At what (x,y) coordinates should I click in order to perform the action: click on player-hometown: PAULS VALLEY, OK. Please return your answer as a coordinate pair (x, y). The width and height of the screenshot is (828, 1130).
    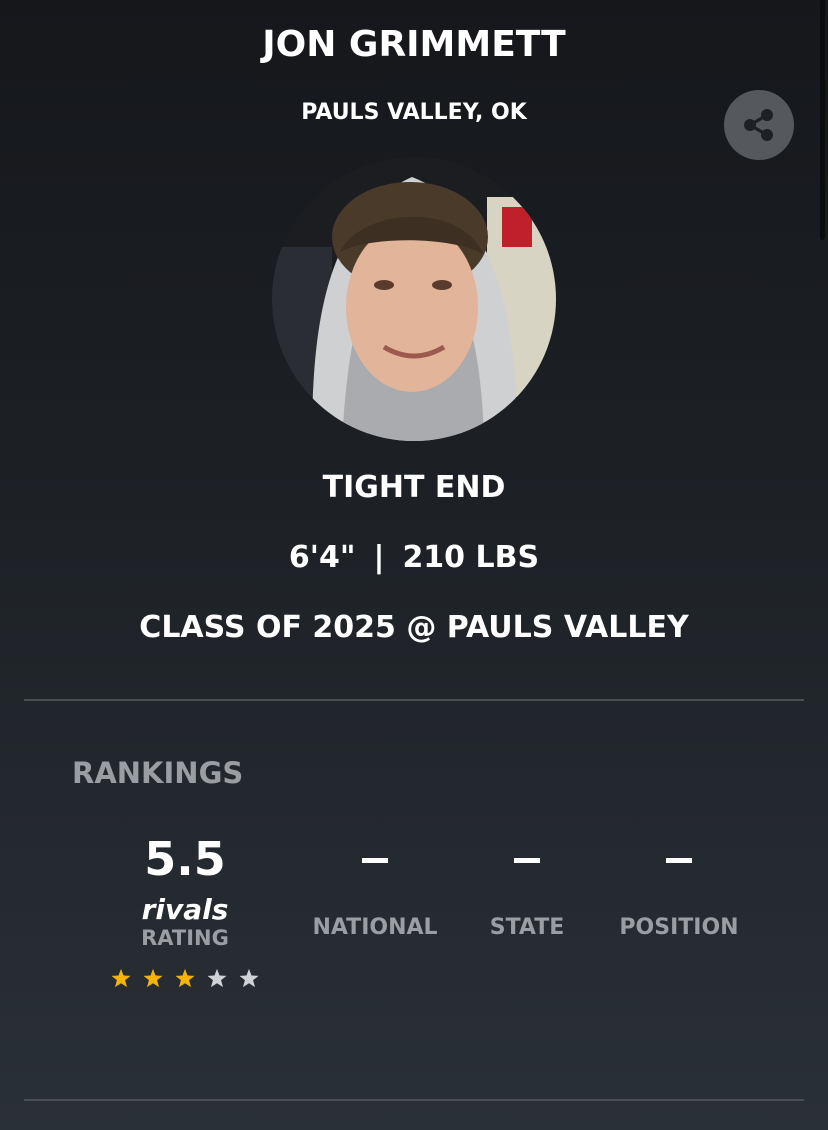
    Looking at the image, I should click on (414, 112).